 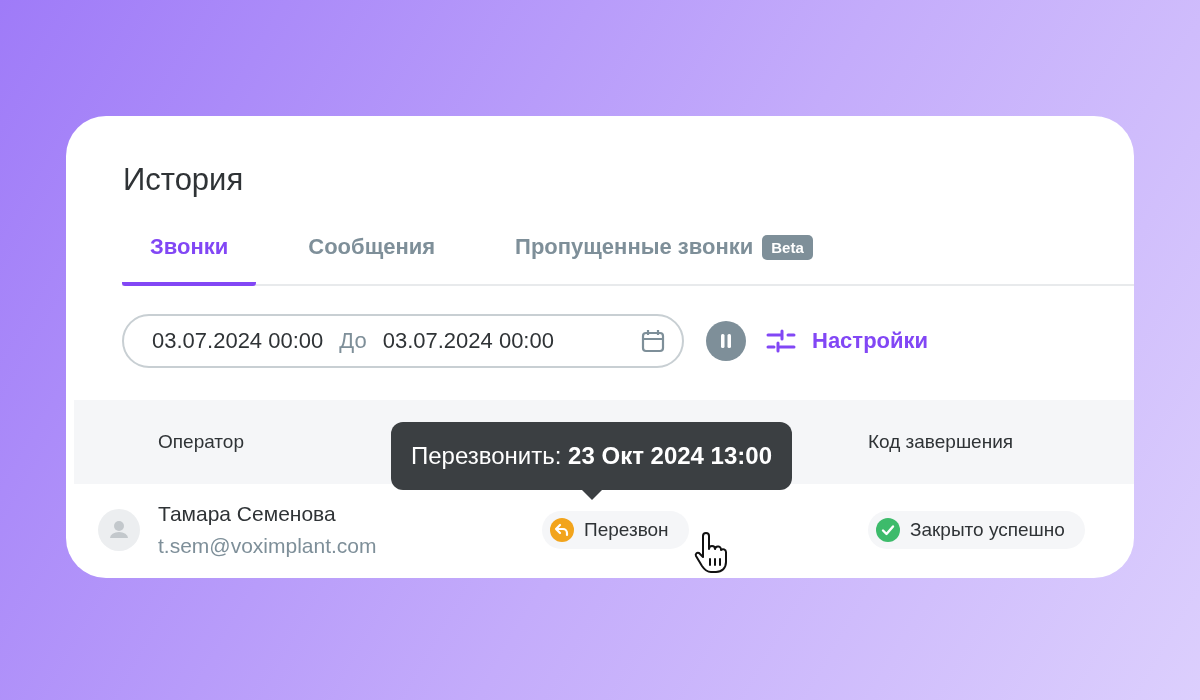 What do you see at coordinates (201, 442) in the screenshot?
I see `column-header: Оператор` at bounding box center [201, 442].